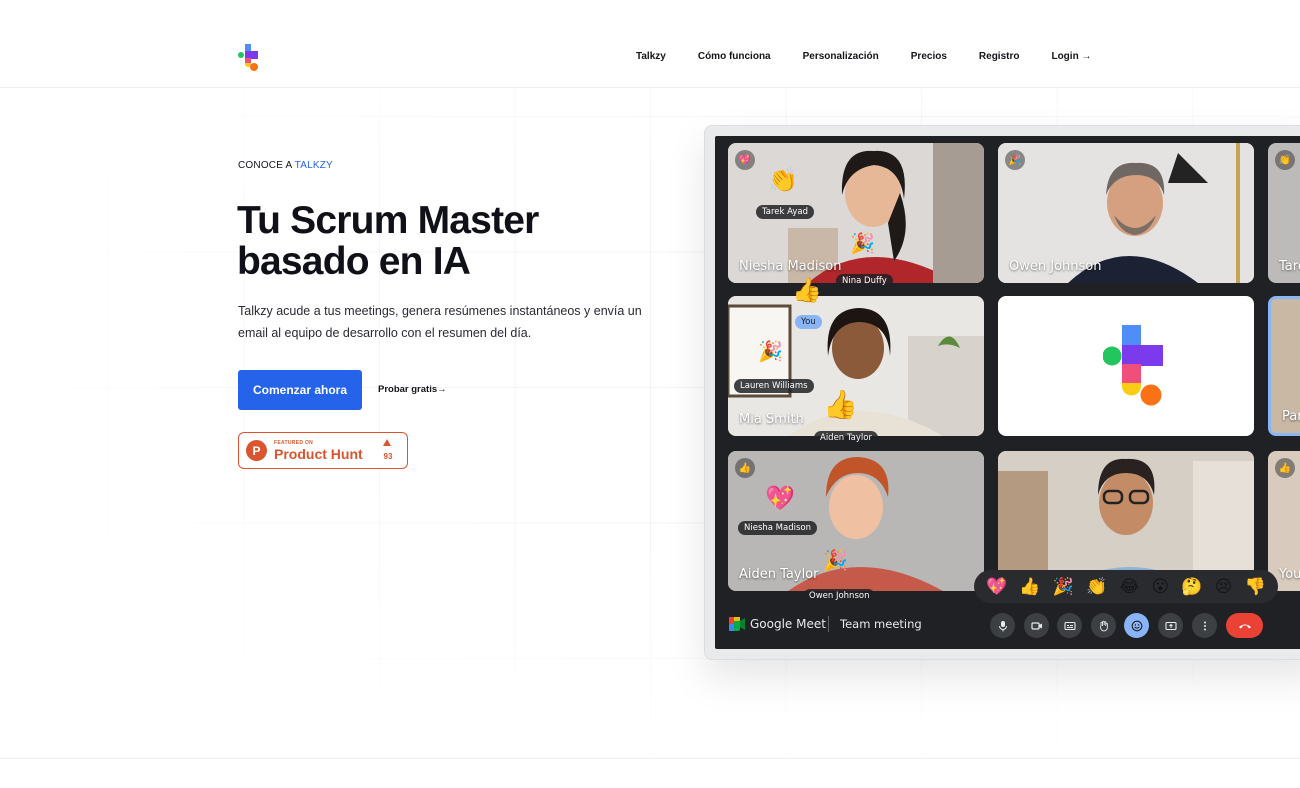  Describe the element at coordinates (1255, 587) in the screenshot. I see `reaction-thumbs-down-button: 👎` at that location.